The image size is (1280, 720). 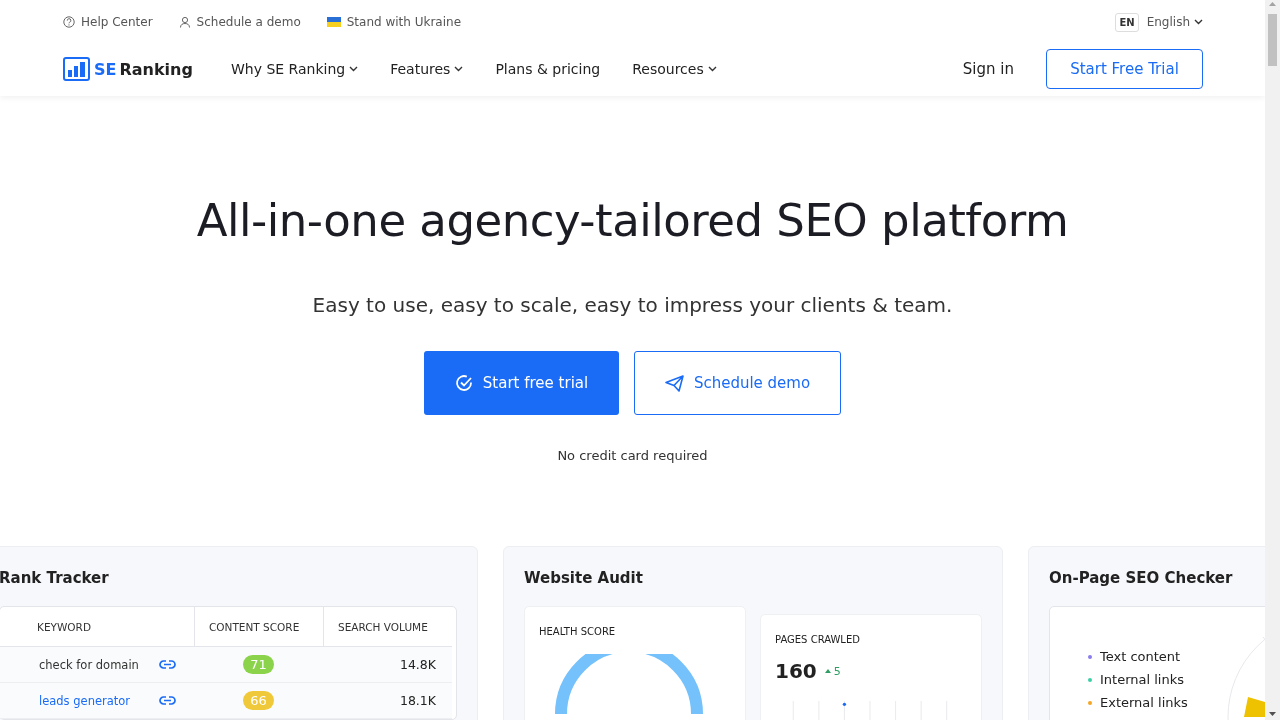 I want to click on start-free-trial-button: Start free trial, so click(x=521, y=383).